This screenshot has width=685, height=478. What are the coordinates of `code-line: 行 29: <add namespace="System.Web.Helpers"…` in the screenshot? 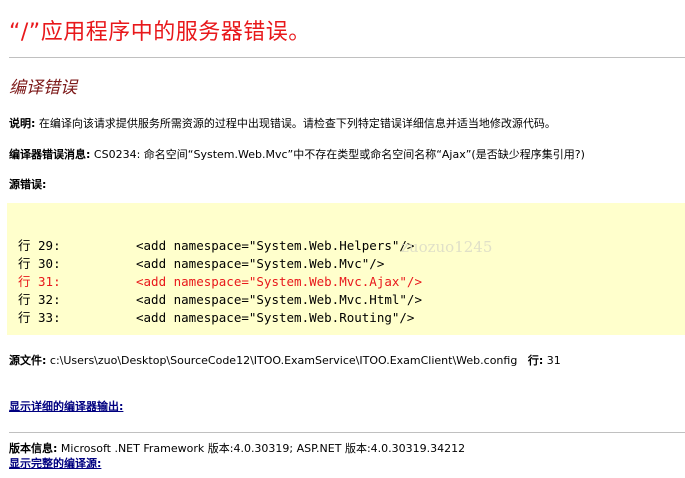 It's located at (216, 244).